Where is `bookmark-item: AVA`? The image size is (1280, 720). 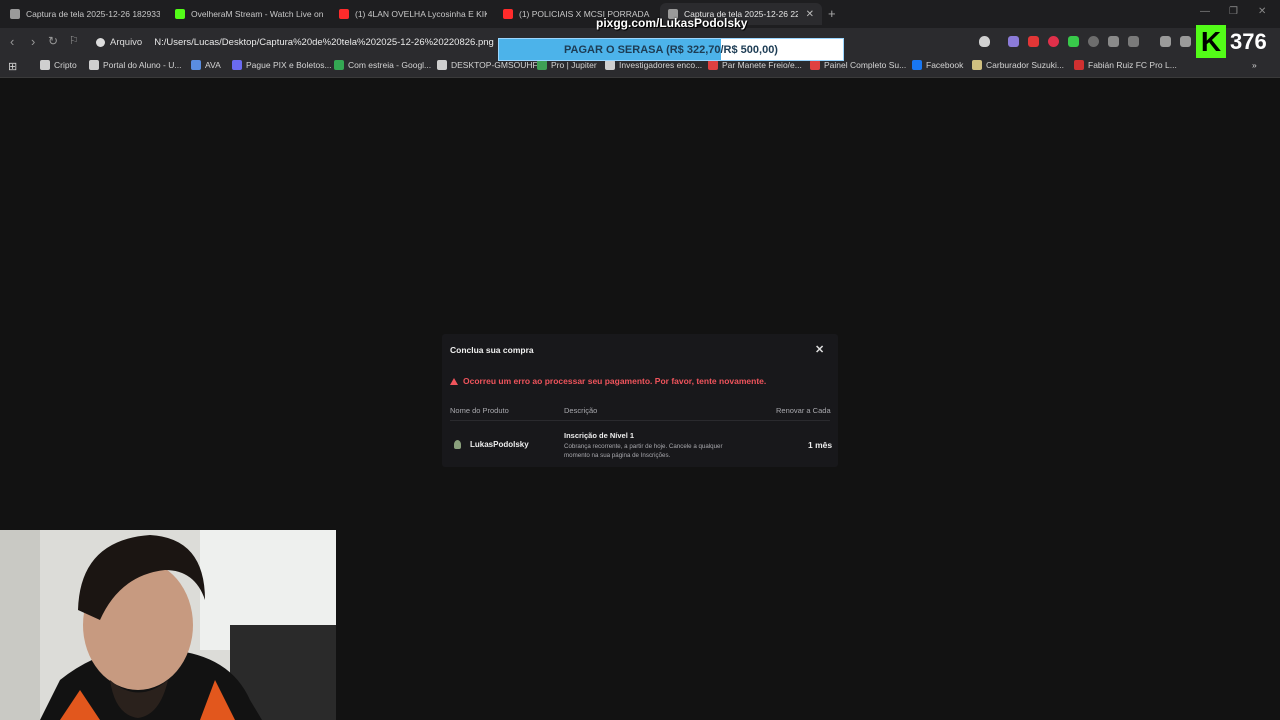
bookmark-item: AVA is located at coordinates (206, 65).